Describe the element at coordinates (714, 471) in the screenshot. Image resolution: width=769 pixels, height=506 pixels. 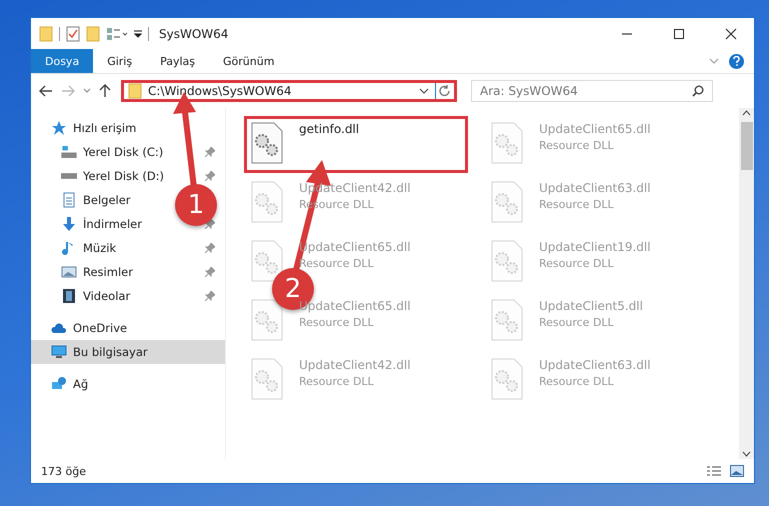
I see `details-view-icon` at that location.